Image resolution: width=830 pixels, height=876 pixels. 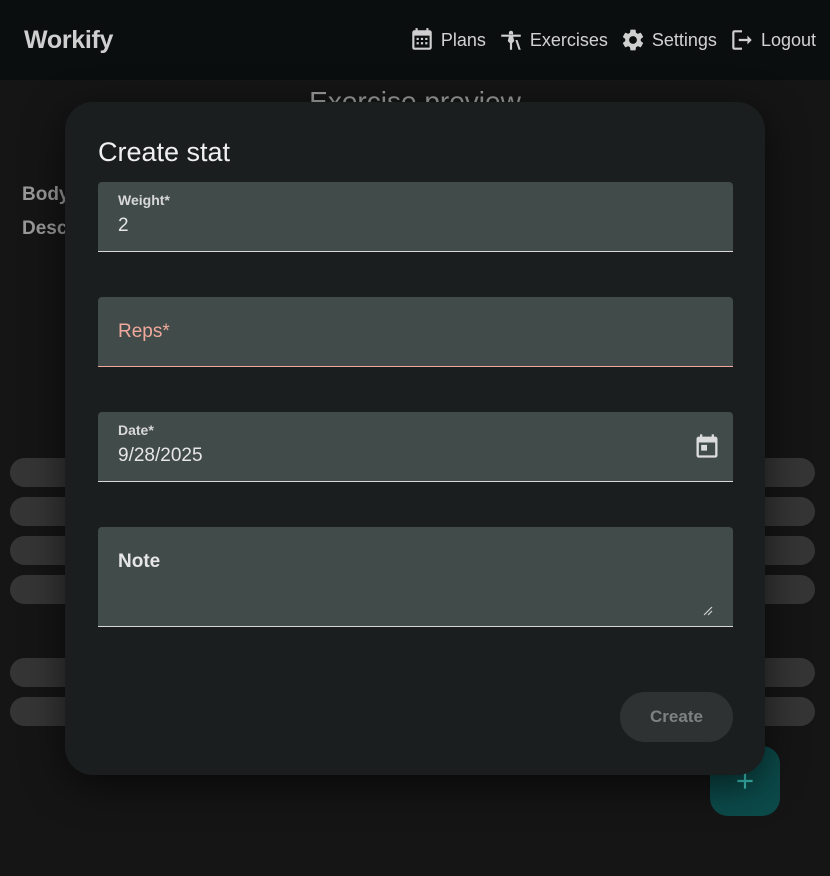 I want to click on reps-label: Reps*, so click(x=144, y=331).